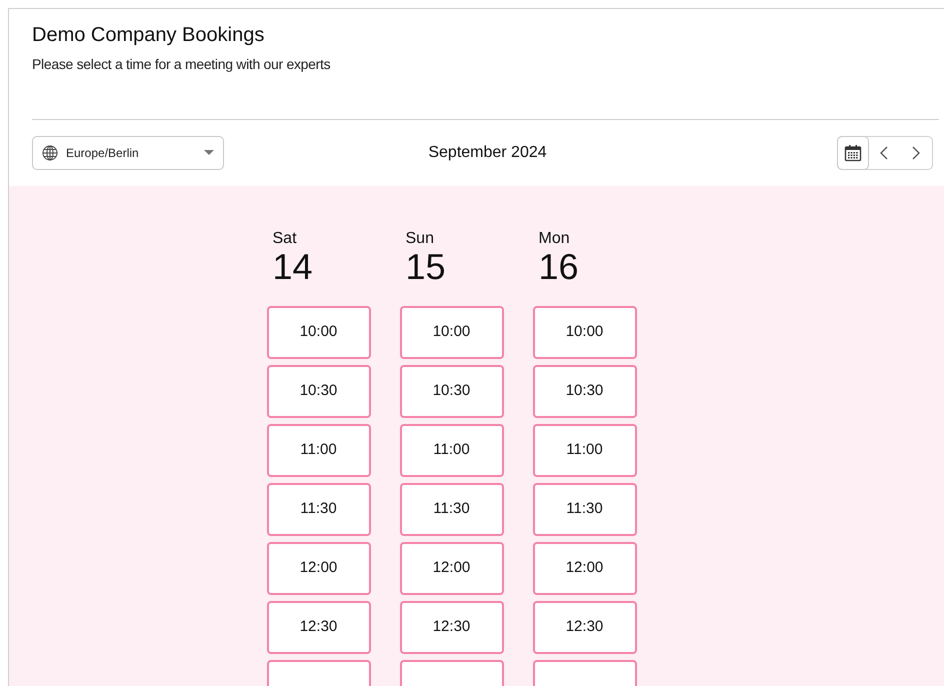 This screenshot has height=686, width=944. What do you see at coordinates (554, 239) in the screenshot?
I see `weekday-label: Mon` at bounding box center [554, 239].